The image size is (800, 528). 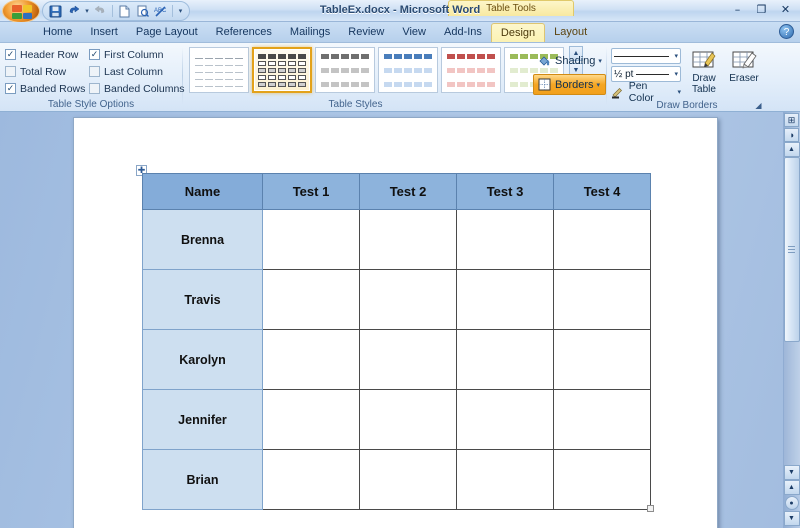 I want to click on tab-design: Design, so click(x=518, y=32).